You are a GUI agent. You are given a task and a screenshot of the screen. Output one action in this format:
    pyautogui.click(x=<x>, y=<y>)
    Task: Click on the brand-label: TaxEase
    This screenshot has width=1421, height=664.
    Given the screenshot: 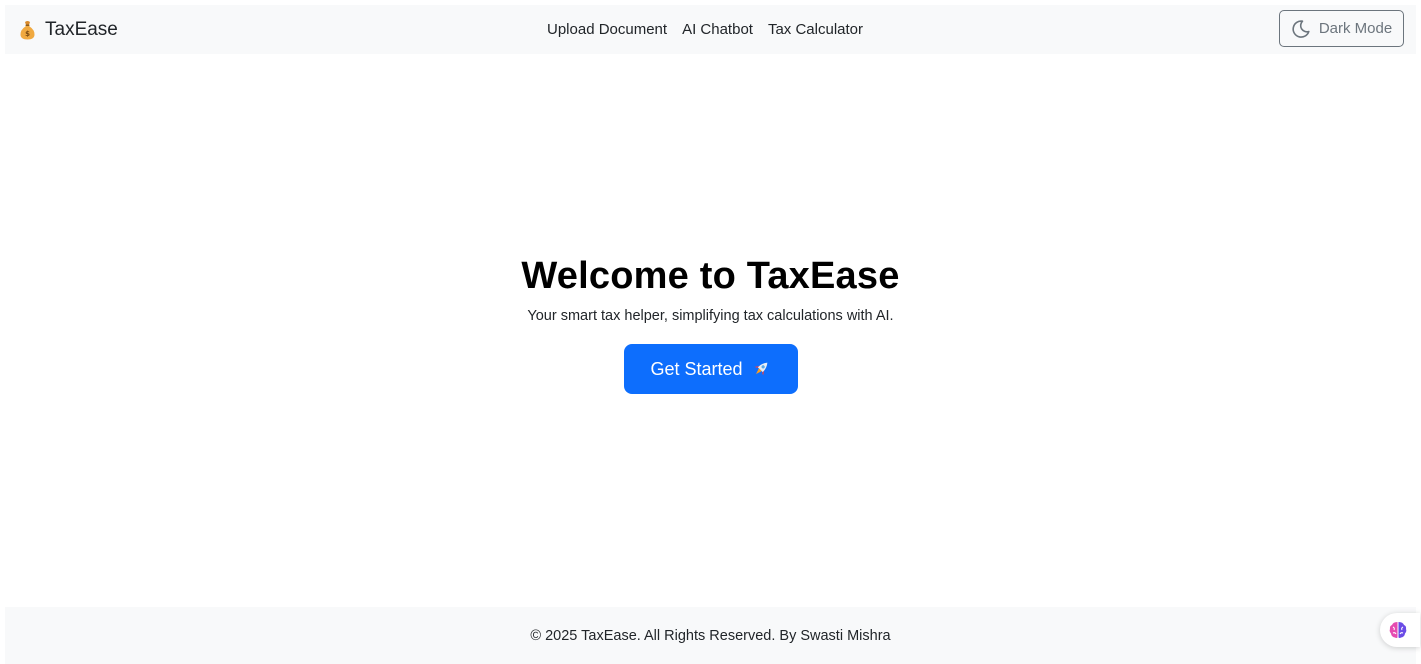 What is the action you would take?
    pyautogui.click(x=81, y=29)
    